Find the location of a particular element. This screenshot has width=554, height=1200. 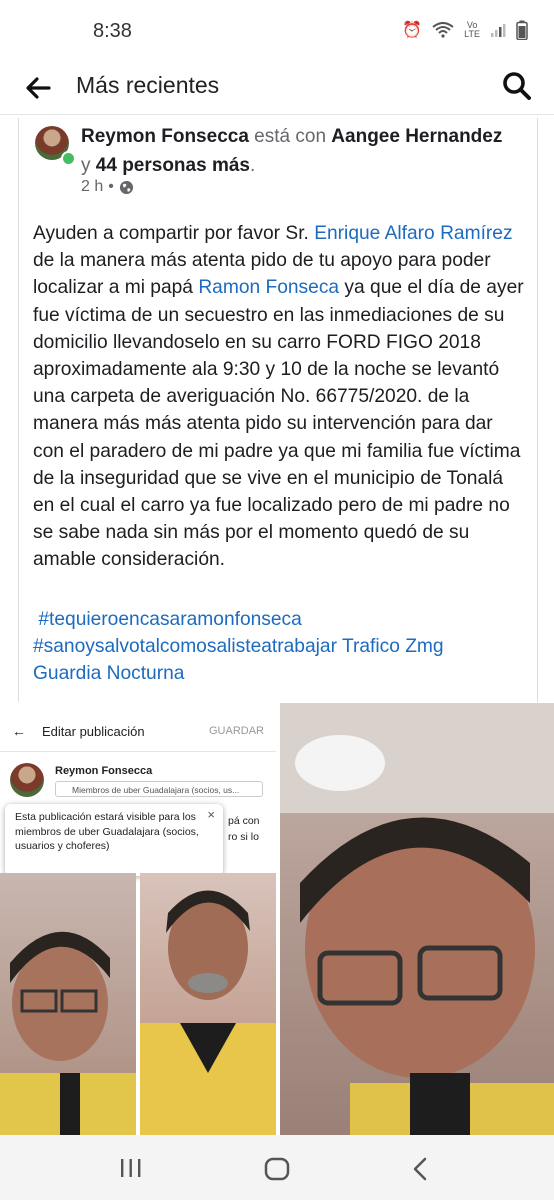

author-name: Reymon Fonsecca is located at coordinates (165, 136).